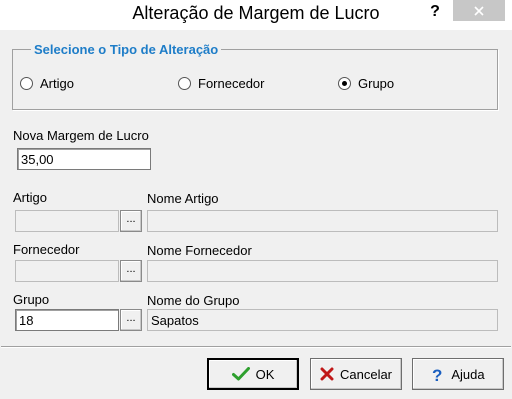  I want to click on help-button: ? Ajuda, so click(458, 374).